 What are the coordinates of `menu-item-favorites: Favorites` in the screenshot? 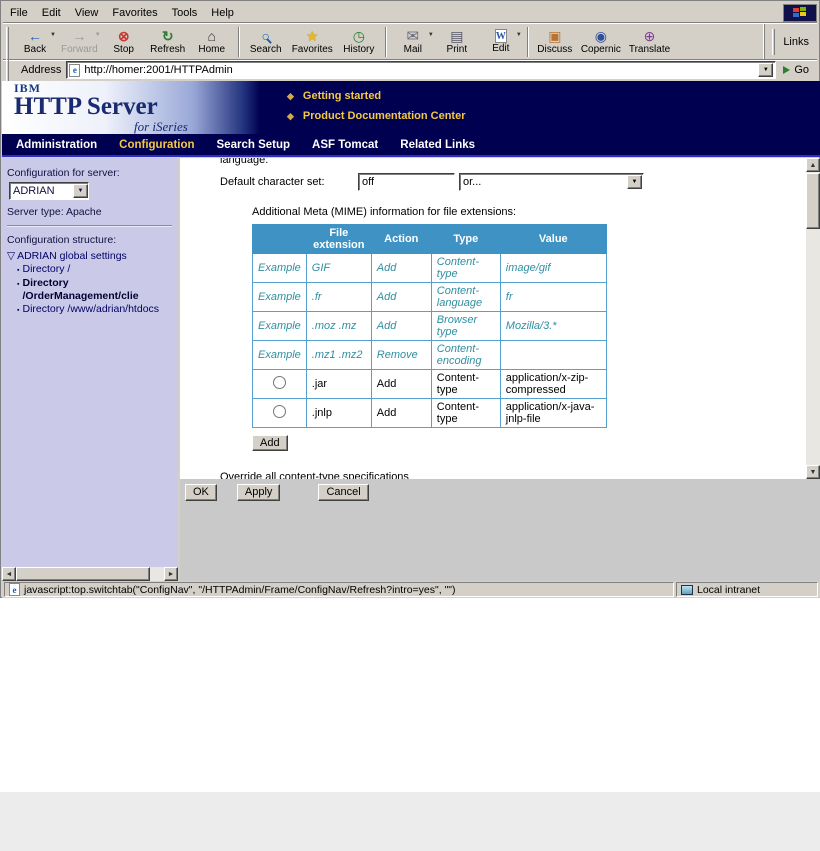 It's located at (134, 13).